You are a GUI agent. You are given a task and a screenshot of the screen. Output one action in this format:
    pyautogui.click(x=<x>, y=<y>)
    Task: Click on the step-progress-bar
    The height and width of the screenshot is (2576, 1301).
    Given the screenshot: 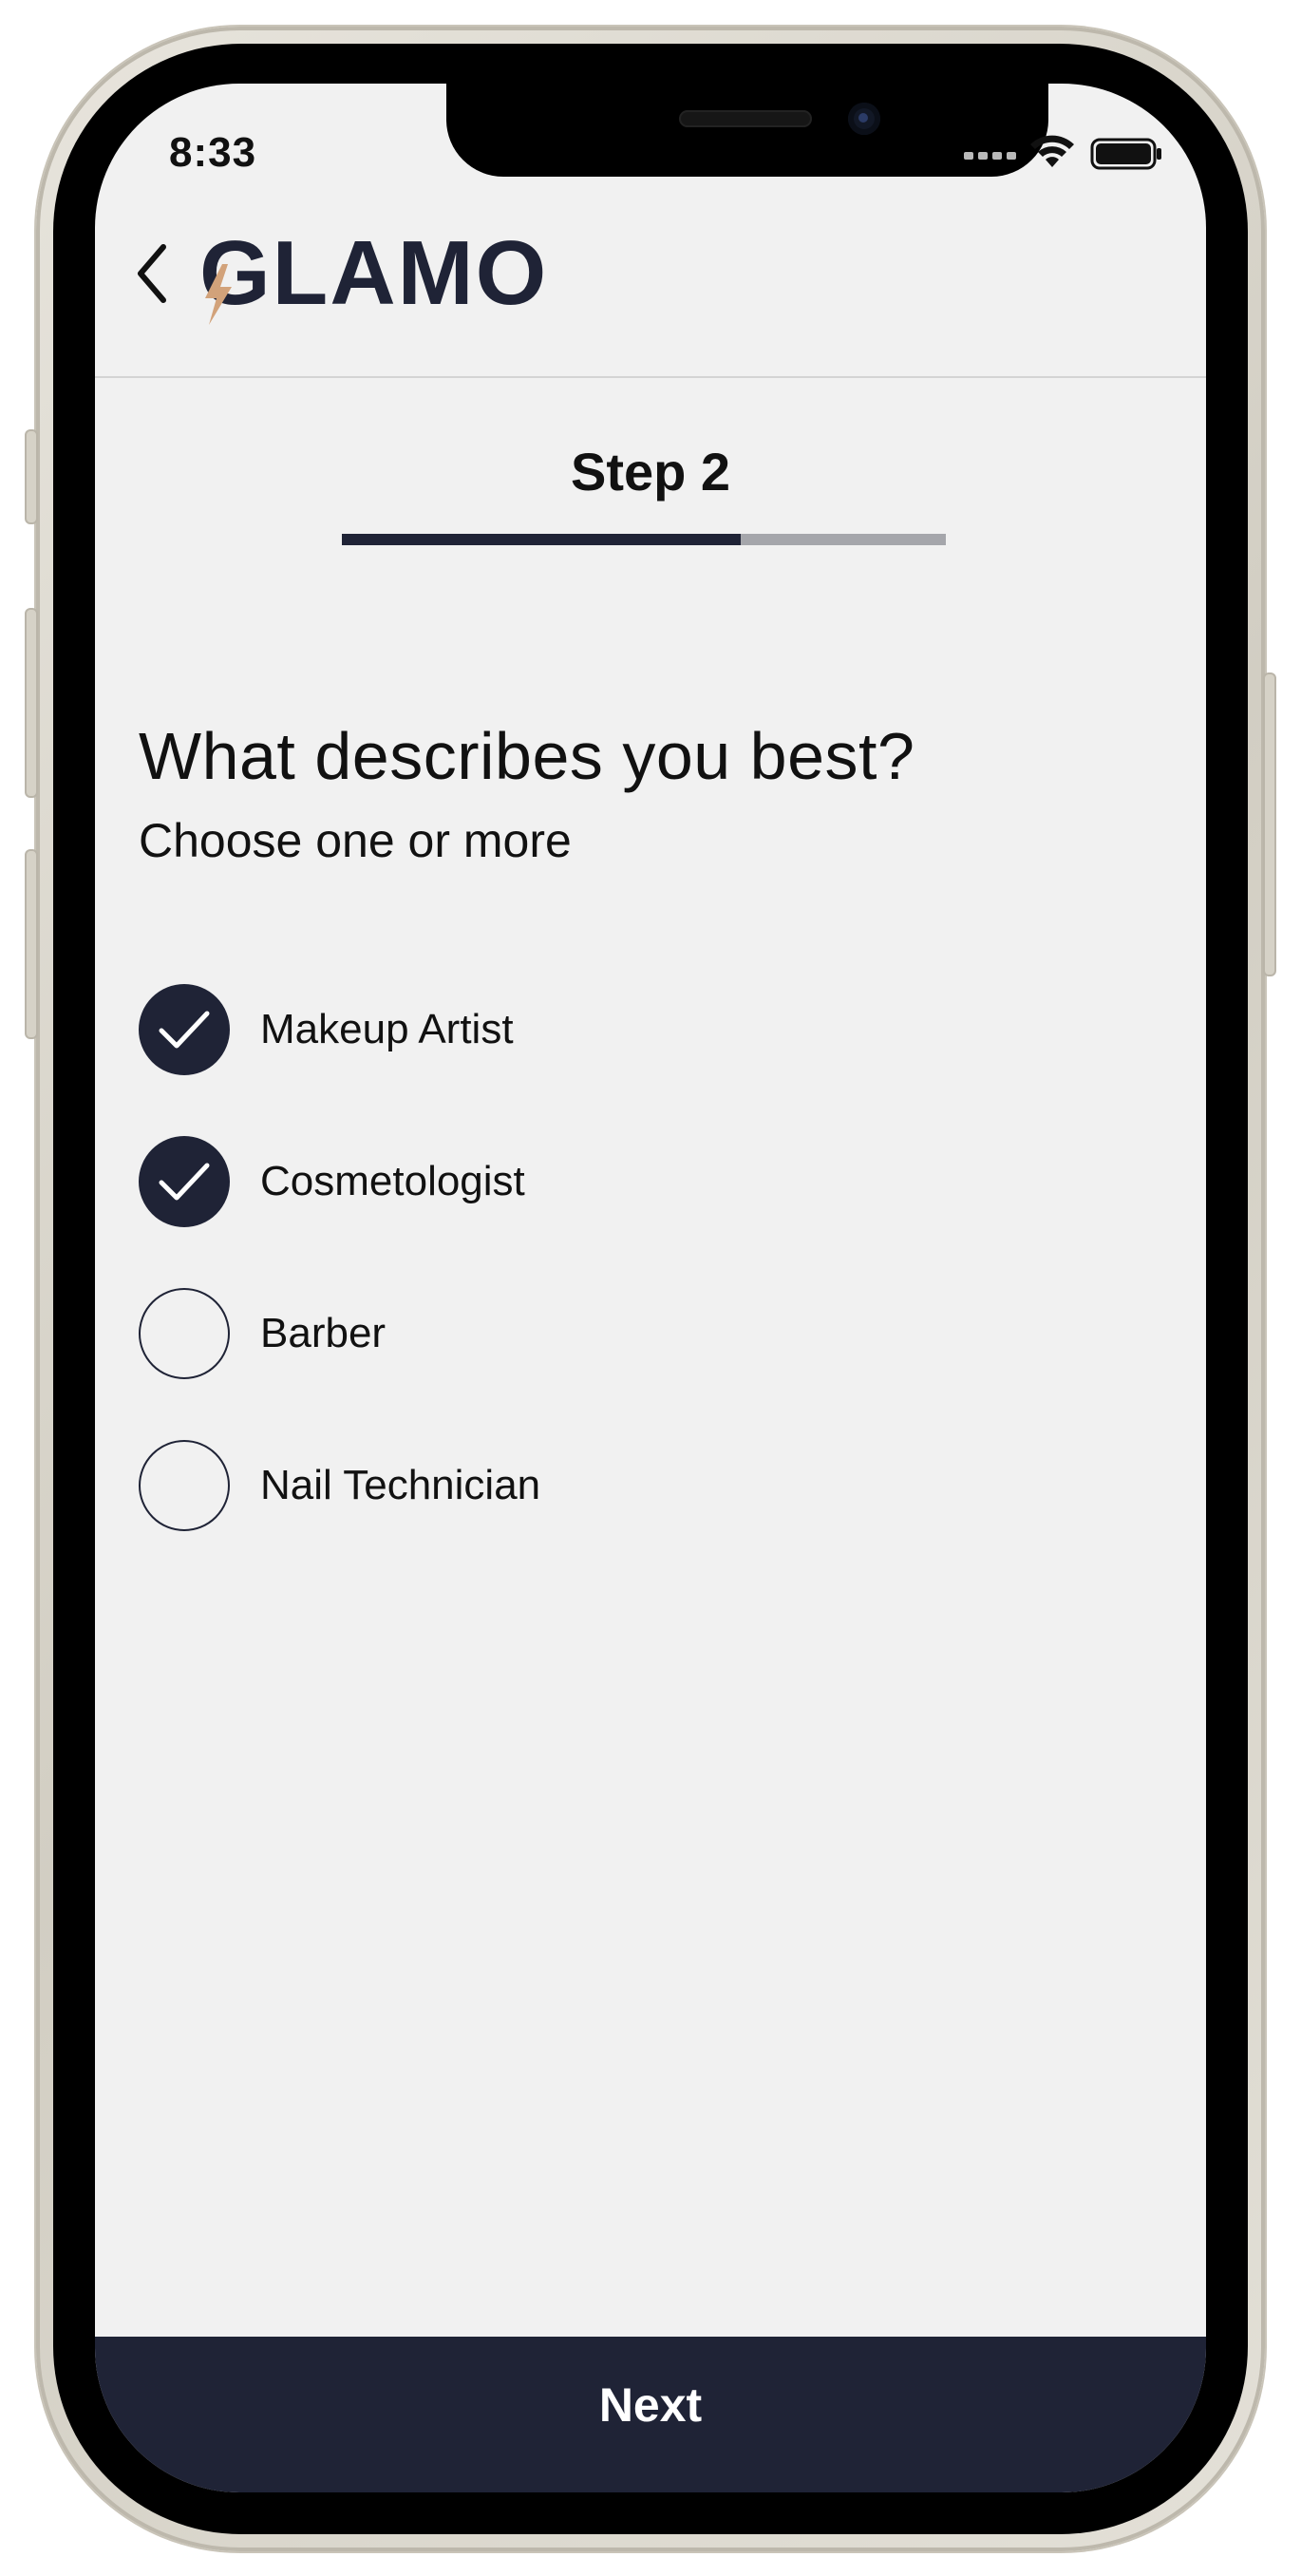 What is the action you would take?
    pyautogui.click(x=644, y=539)
    